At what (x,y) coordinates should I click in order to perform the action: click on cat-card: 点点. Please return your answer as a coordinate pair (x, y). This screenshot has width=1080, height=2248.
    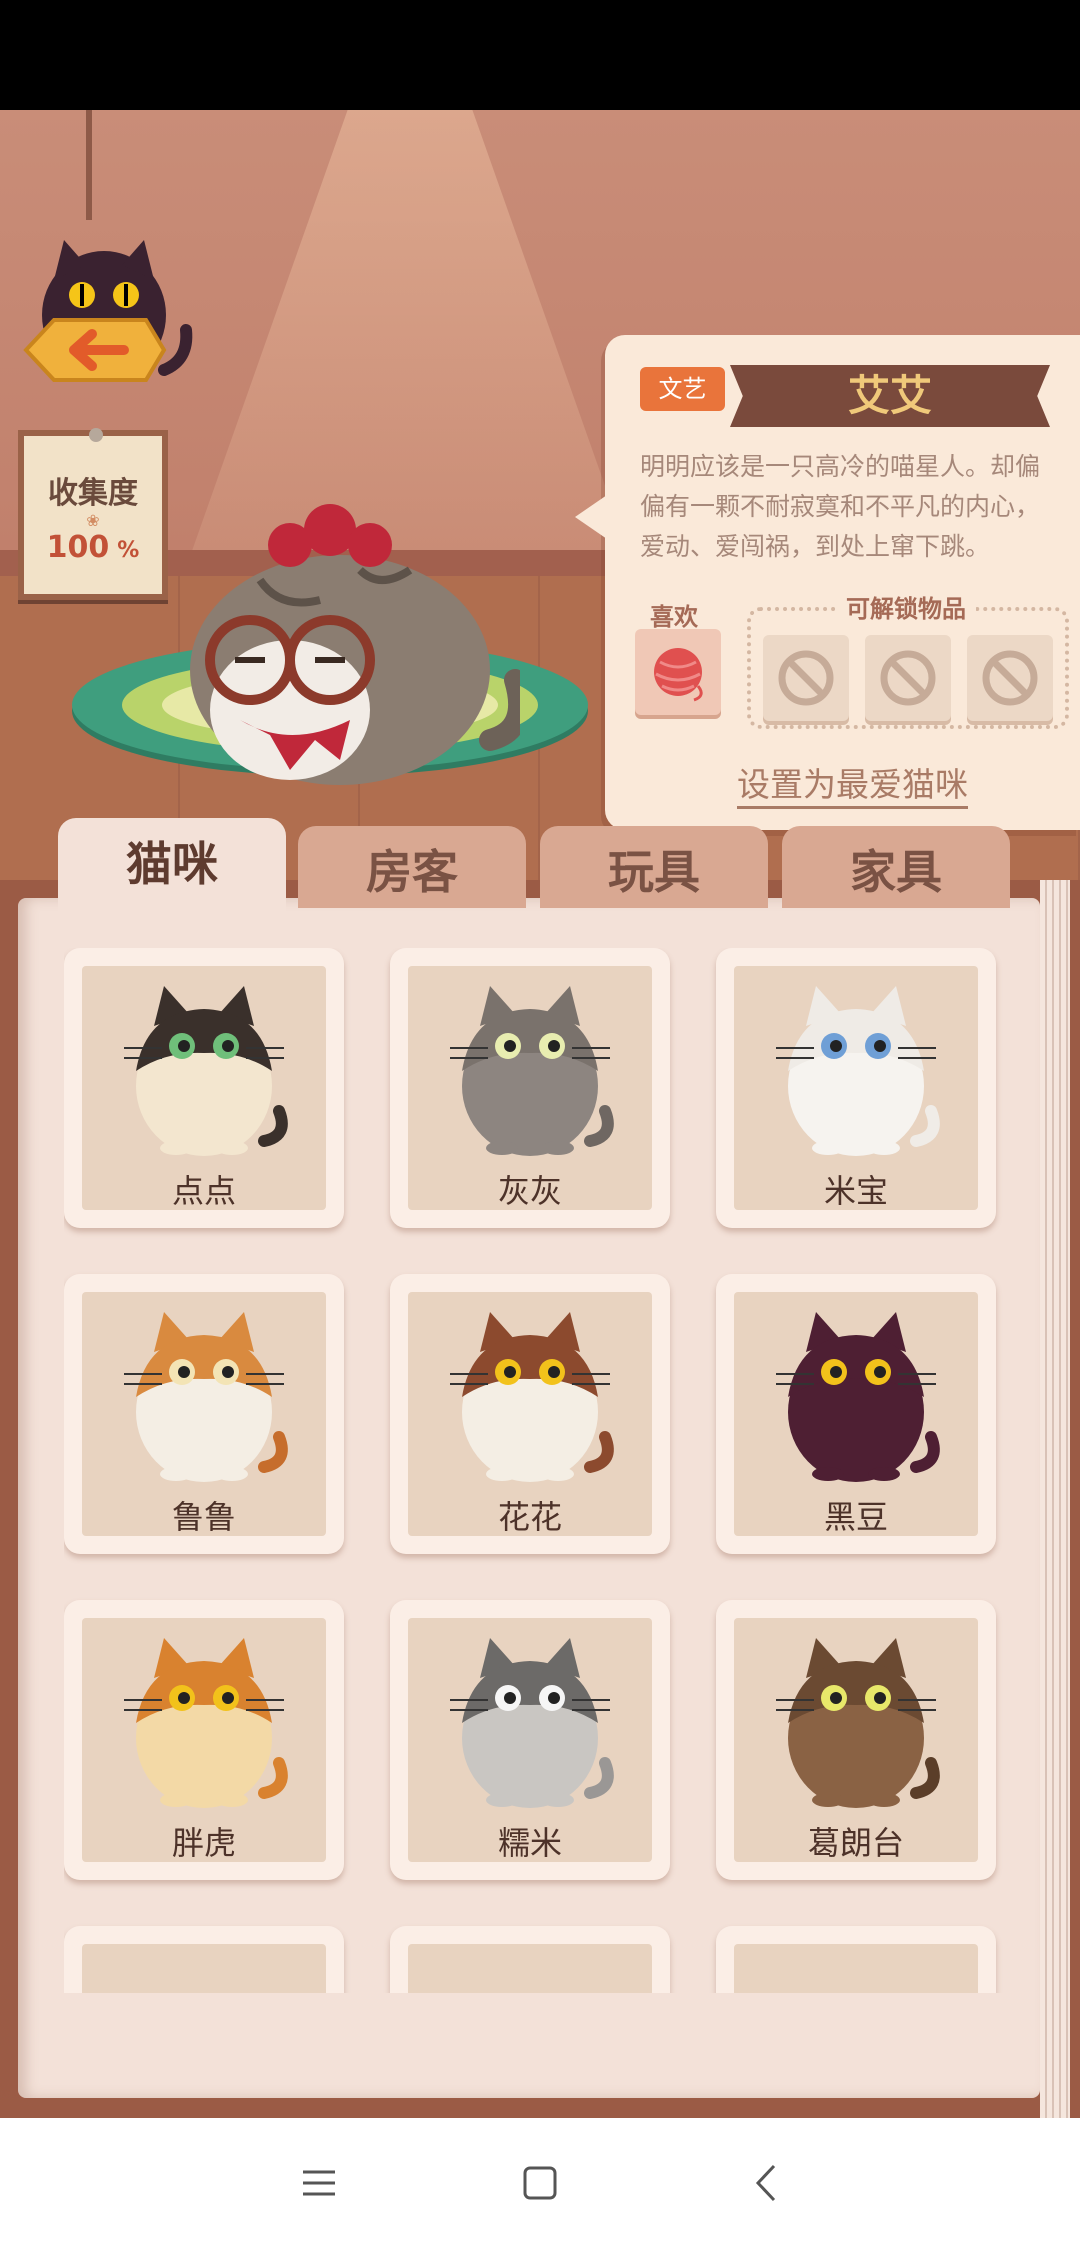
    Looking at the image, I should click on (204, 1088).